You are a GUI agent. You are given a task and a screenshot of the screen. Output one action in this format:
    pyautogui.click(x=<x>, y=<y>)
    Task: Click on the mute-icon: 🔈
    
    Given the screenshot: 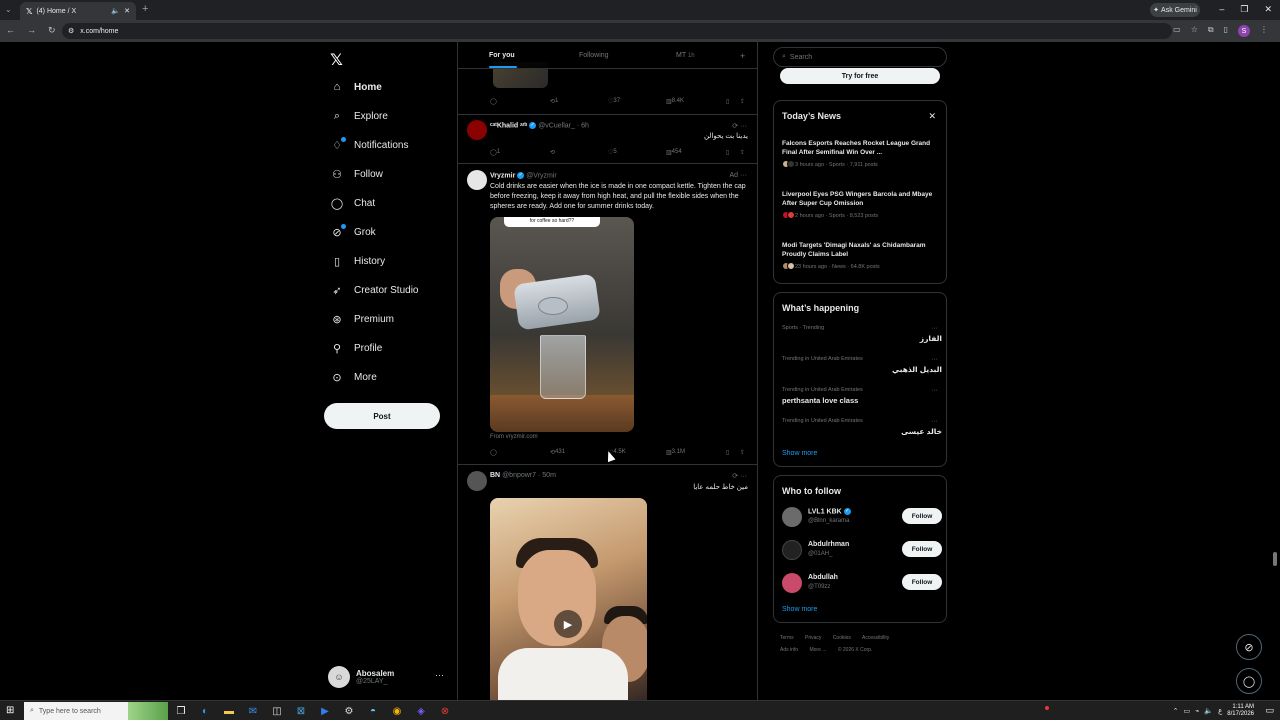 What is the action you would take?
    pyautogui.click(x=115, y=11)
    